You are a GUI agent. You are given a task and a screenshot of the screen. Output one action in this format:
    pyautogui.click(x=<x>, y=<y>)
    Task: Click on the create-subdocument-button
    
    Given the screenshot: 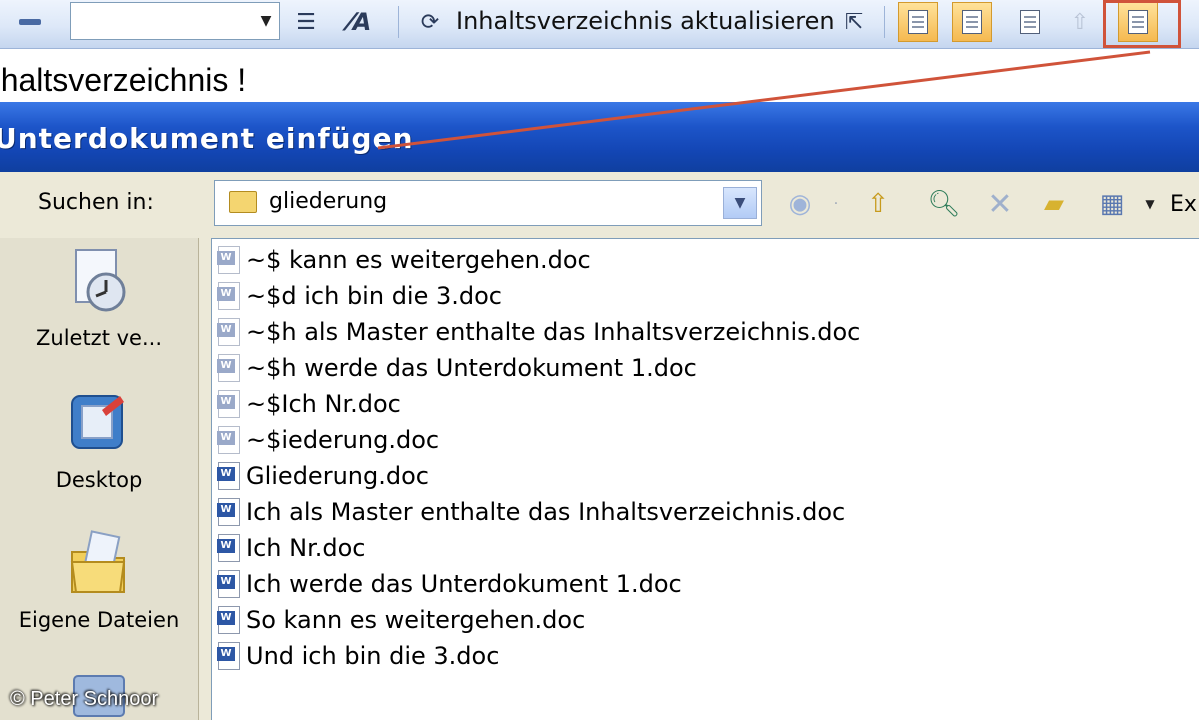 What is the action you would take?
    pyautogui.click(x=1030, y=22)
    